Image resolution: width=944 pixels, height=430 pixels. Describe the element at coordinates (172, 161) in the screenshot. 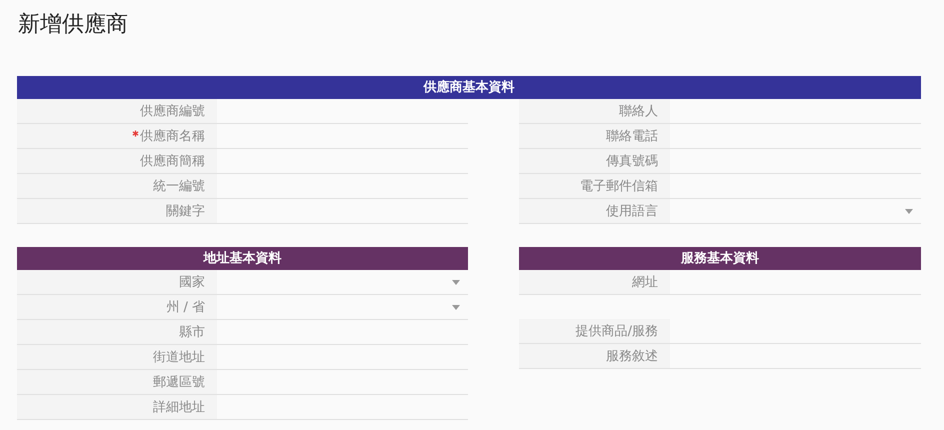

I see `field-label: 供應商簡稱` at that location.